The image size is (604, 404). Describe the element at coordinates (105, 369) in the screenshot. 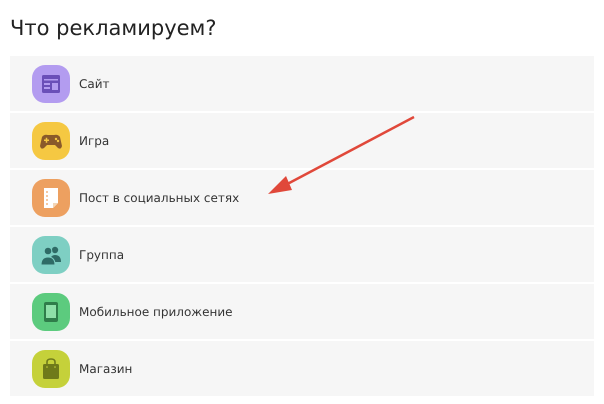

I see `option-label: Магазин` at that location.